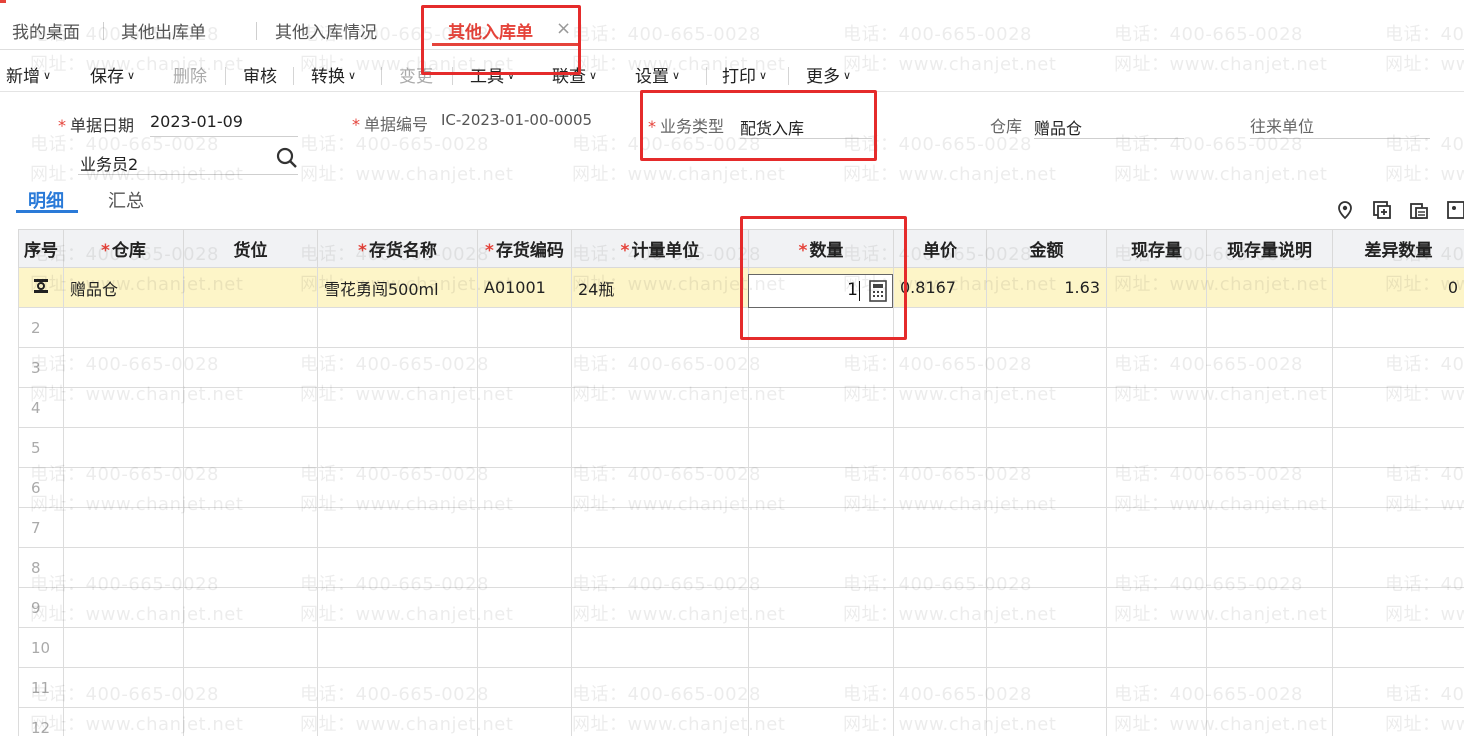 Image resolution: width=1464 pixels, height=736 pixels. I want to click on table-row: 7, so click(741, 527).